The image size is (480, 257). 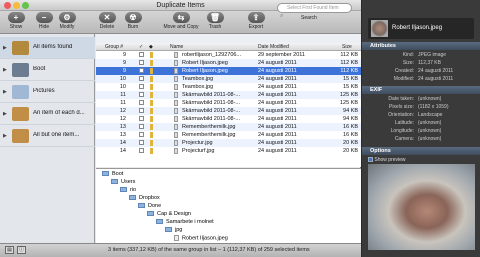 I want to click on minimize-button, so click(x=16, y=5).